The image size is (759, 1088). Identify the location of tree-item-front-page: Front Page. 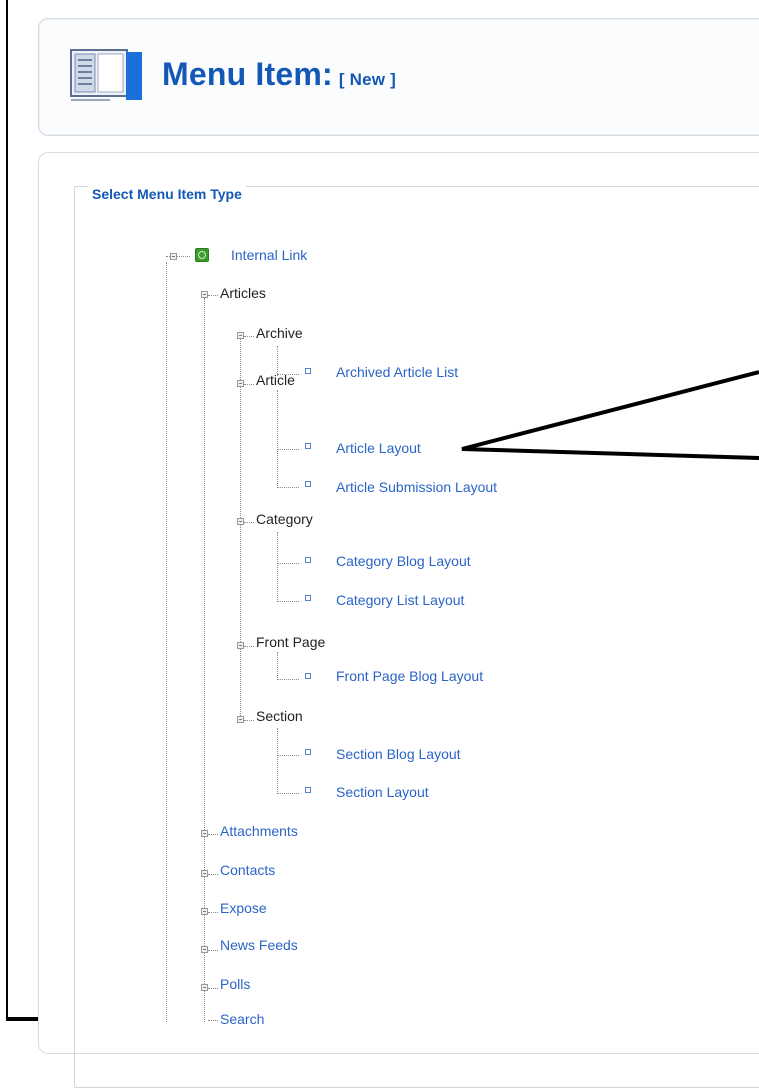
(290, 642).